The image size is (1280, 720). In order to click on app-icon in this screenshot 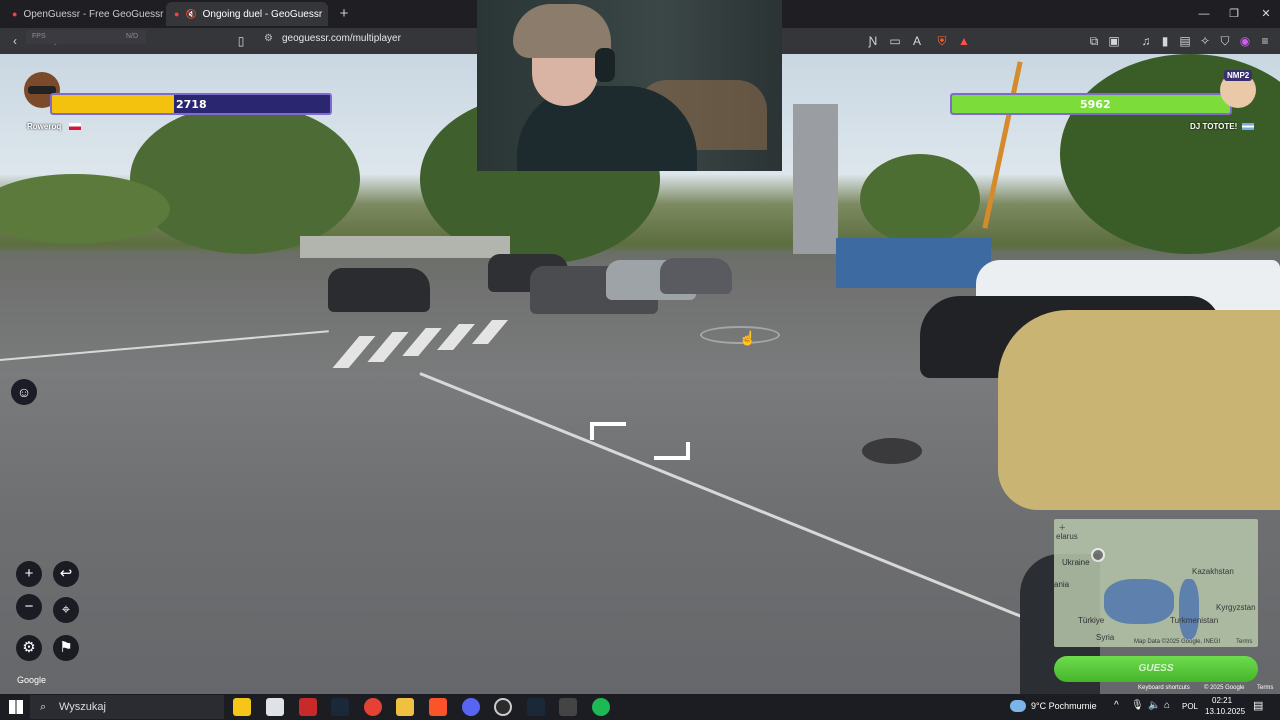, I will do `click(568, 707)`.